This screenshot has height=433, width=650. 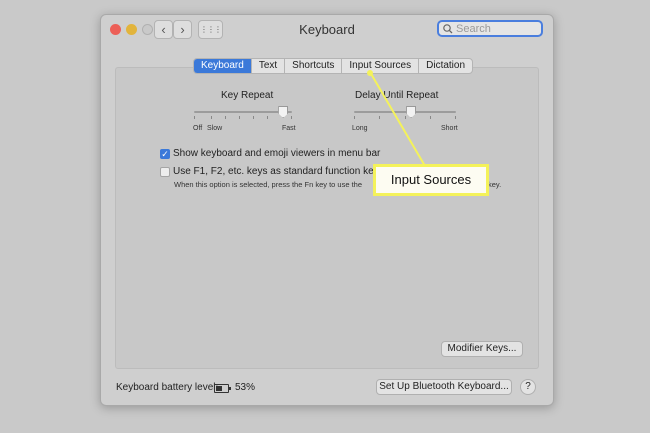 What do you see at coordinates (431, 180) in the screenshot?
I see `callout-label: Input Sources` at bounding box center [431, 180].